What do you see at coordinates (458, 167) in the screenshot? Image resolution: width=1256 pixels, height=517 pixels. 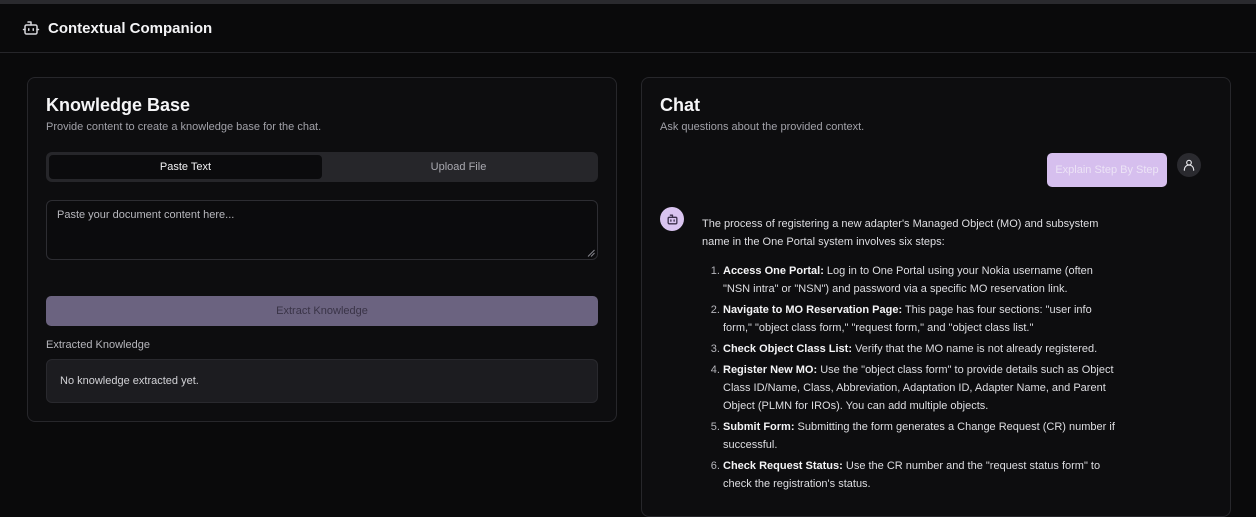 I see `tab-upload-file: Upload File` at bounding box center [458, 167].